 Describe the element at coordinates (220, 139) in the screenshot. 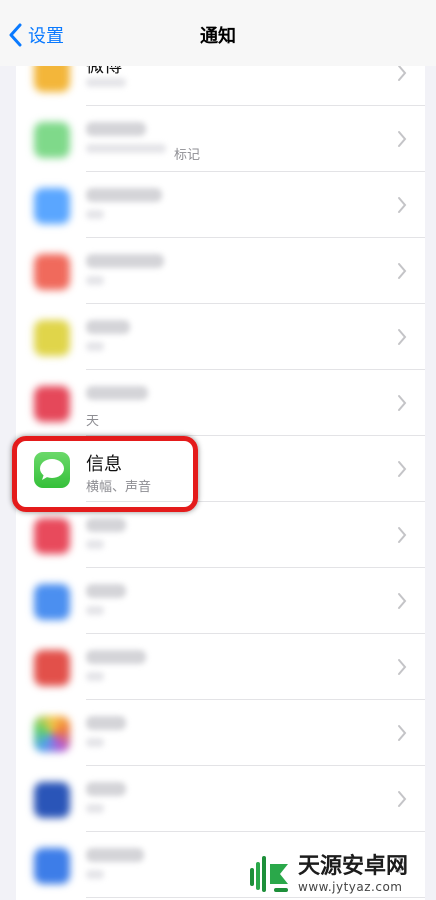

I see `list-item: 标记` at that location.